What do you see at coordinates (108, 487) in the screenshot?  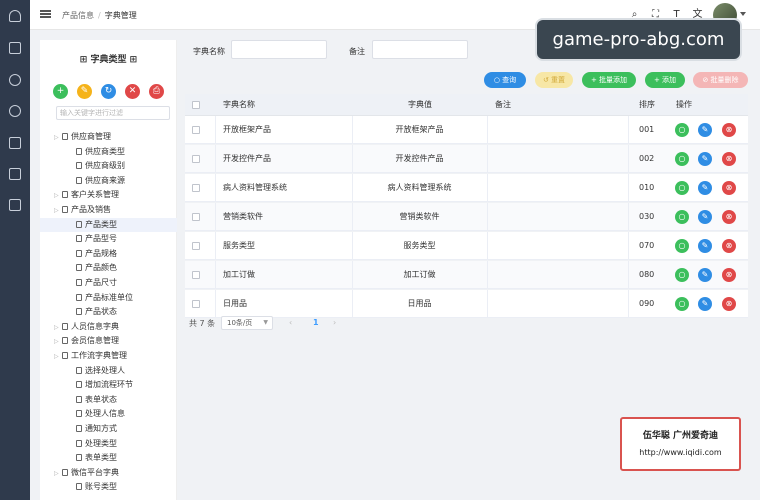 I see `tree-node: 账号类型` at bounding box center [108, 487].